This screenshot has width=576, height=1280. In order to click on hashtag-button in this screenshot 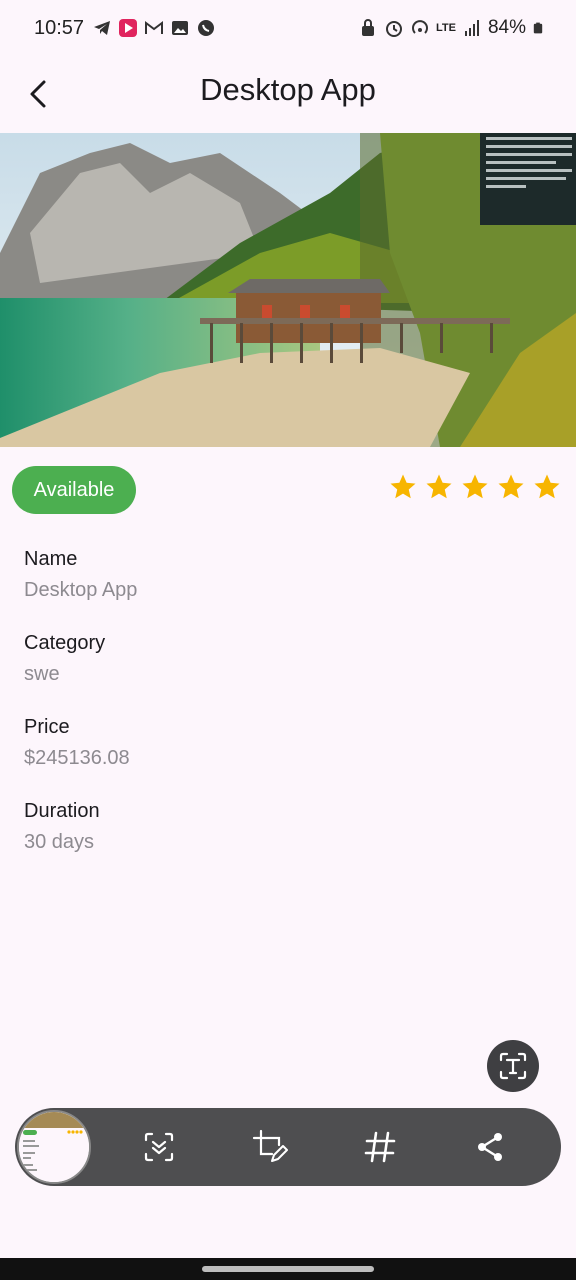, I will do `click(380, 1147)`.